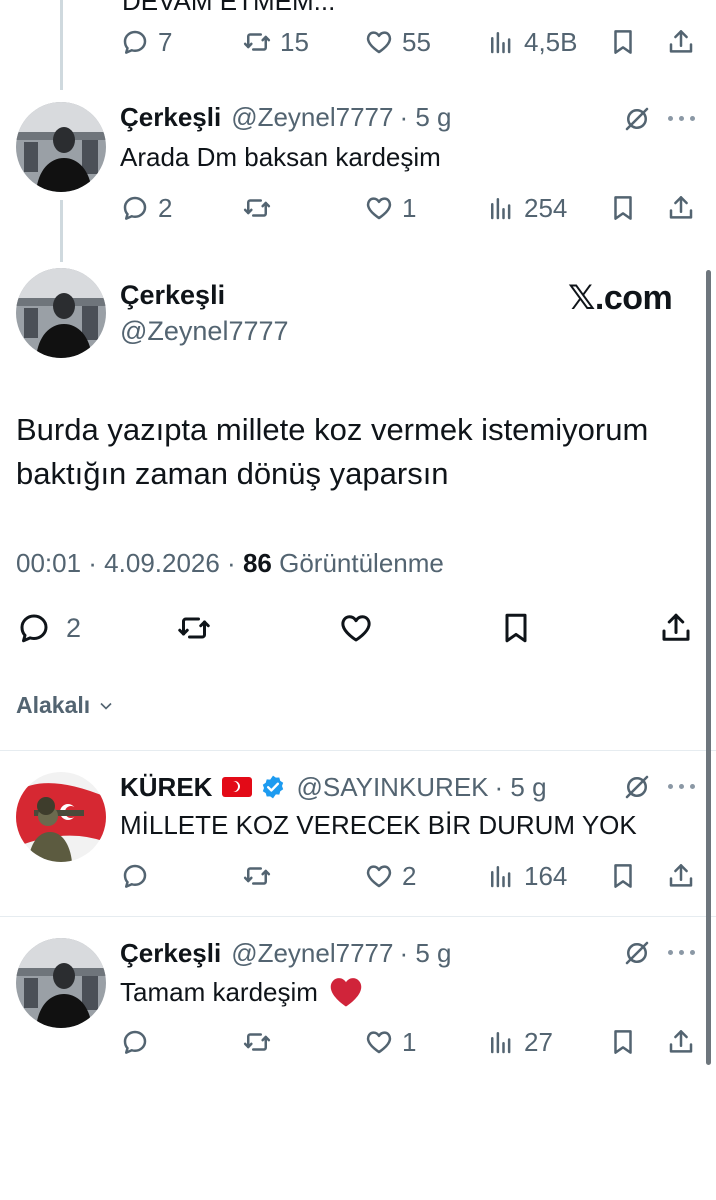  What do you see at coordinates (61, 45) in the screenshot?
I see `thread-line` at bounding box center [61, 45].